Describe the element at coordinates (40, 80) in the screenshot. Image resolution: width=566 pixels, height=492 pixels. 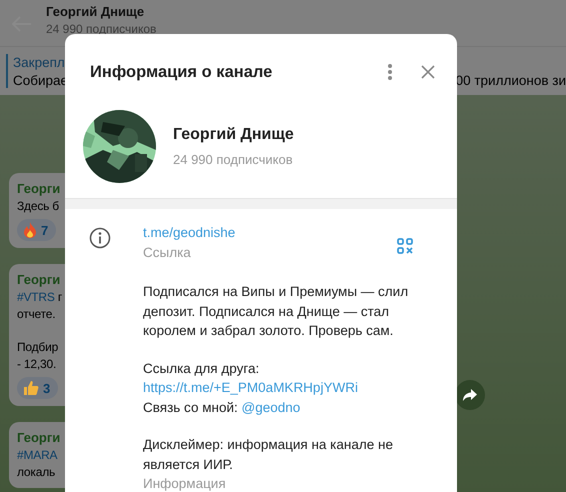
I see `pinned-text: Собирае` at that location.